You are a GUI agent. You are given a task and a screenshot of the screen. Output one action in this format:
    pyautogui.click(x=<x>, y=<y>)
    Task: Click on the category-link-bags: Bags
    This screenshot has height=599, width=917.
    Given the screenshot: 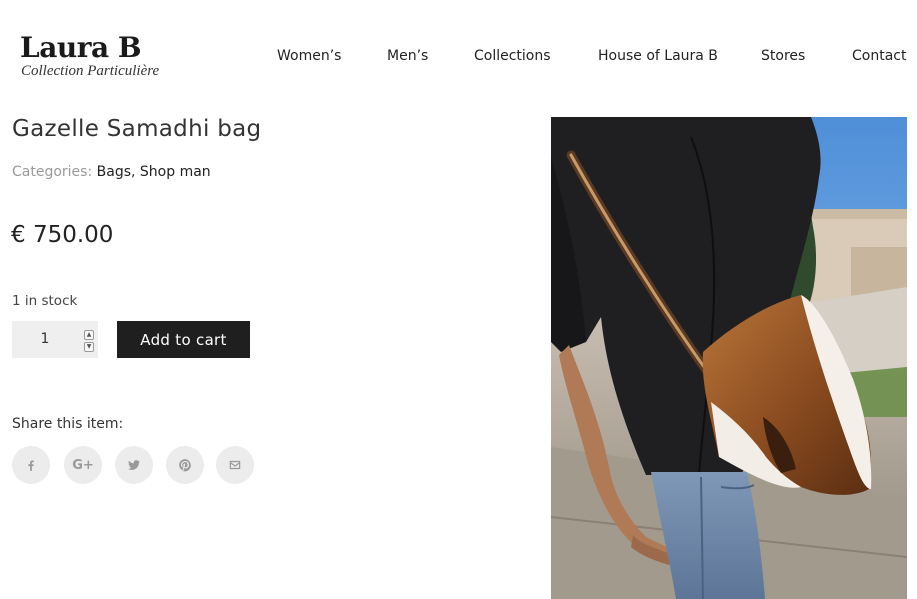 What is the action you would take?
    pyautogui.click(x=114, y=172)
    